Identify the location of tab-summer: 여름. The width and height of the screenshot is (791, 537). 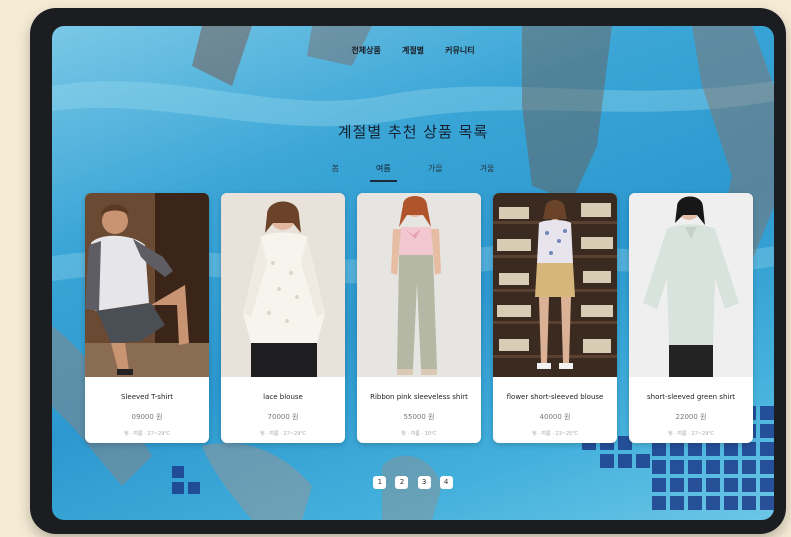
(383, 172).